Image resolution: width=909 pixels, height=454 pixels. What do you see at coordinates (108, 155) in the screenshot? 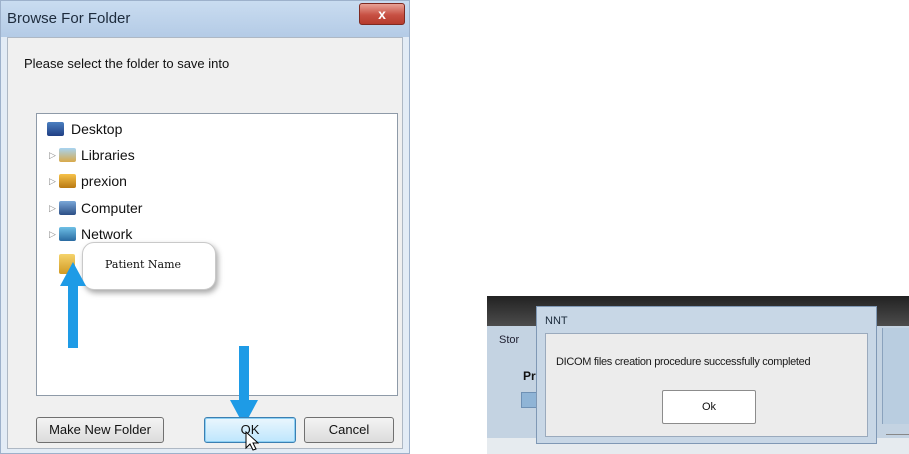
I see `tree-item-label: Libraries` at bounding box center [108, 155].